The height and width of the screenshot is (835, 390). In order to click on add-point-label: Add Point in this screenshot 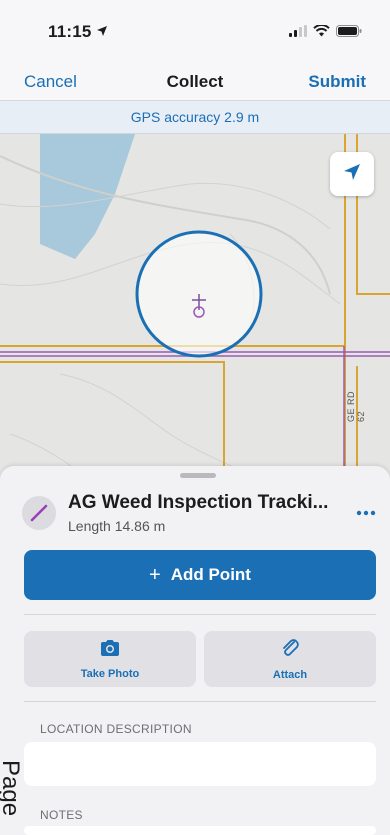, I will do `click(210, 574)`.